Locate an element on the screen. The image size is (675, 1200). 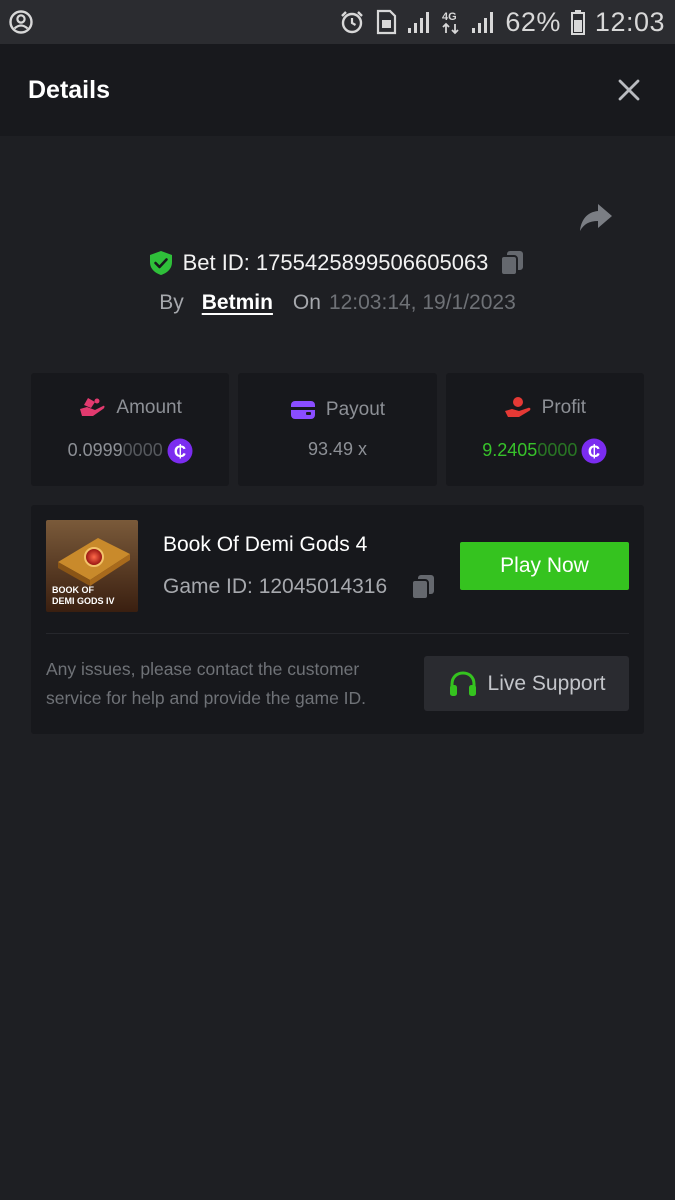
game-cover-art: BOOK OF DEMI GODS IV is located at coordinates (92, 566).